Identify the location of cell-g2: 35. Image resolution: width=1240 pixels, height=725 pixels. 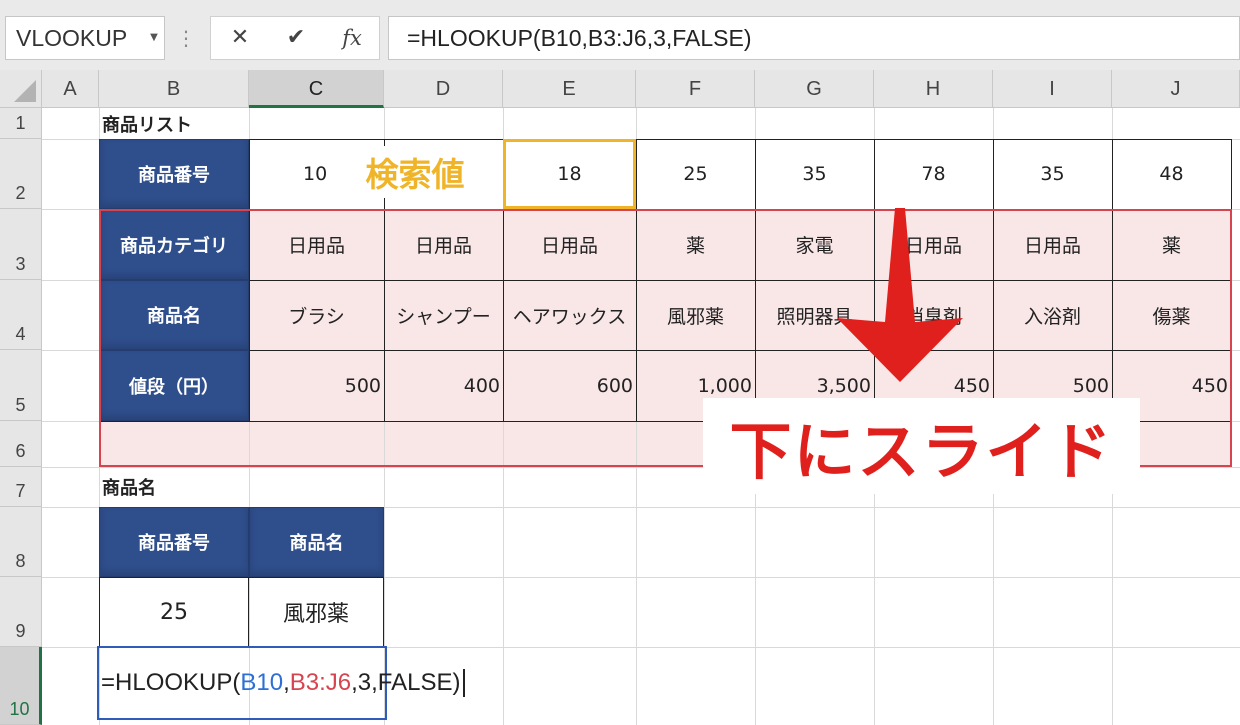
(814, 174).